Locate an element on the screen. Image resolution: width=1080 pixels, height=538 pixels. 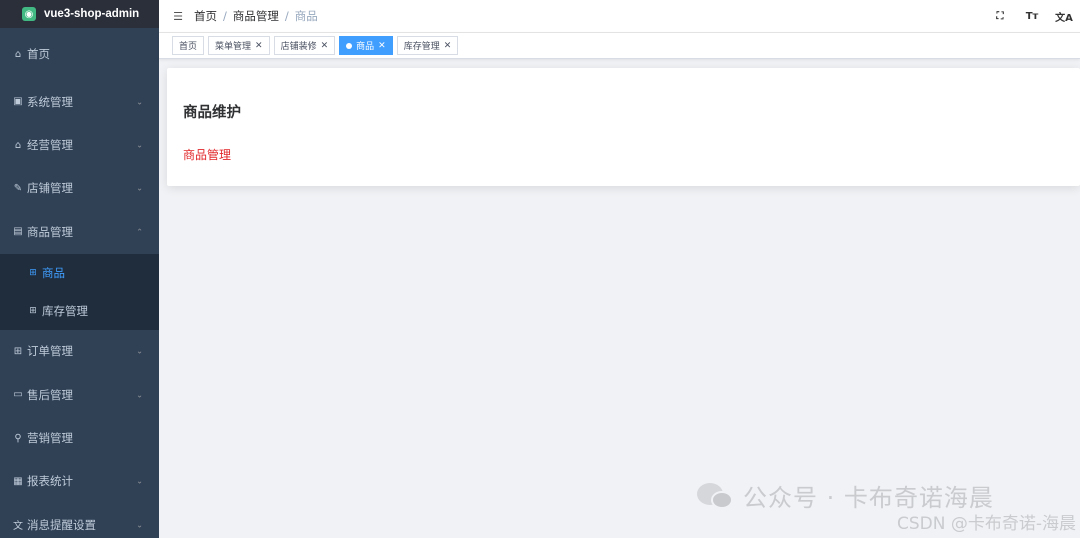
tag-1: 菜单管理 ✕ is located at coordinates (239, 45).